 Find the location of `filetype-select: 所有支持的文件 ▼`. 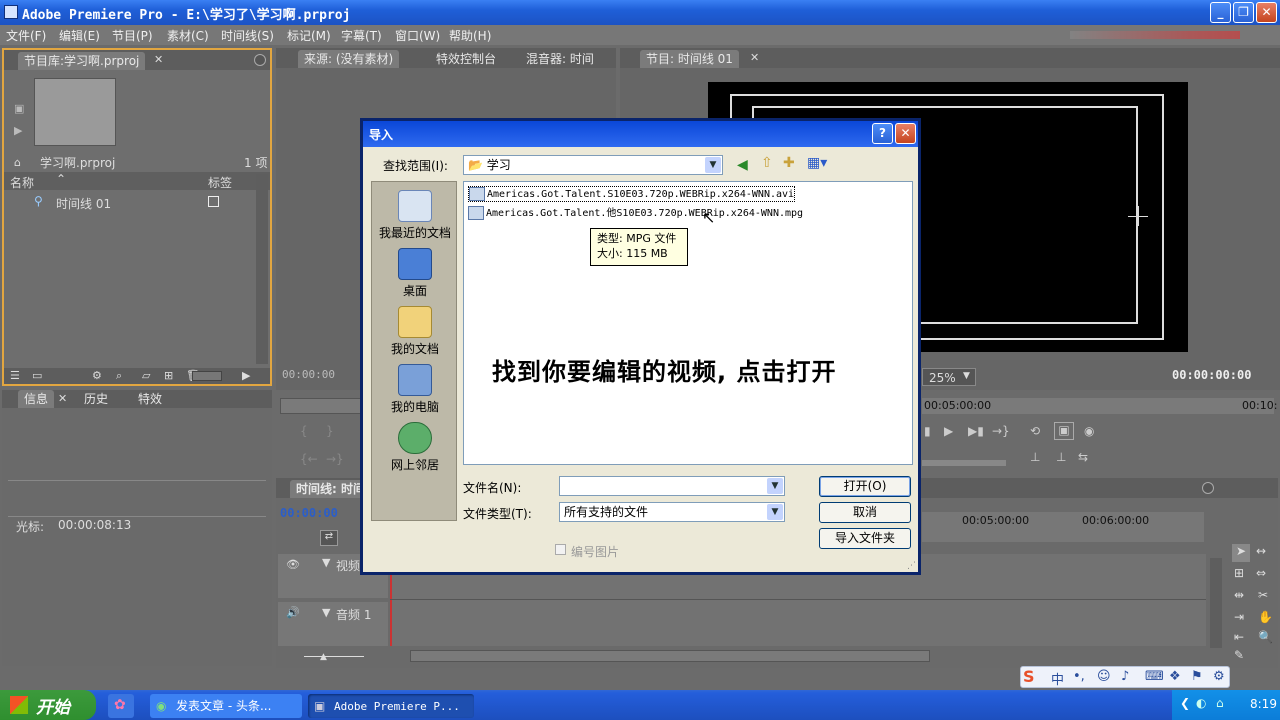

filetype-select: 所有支持的文件 ▼ is located at coordinates (672, 512).